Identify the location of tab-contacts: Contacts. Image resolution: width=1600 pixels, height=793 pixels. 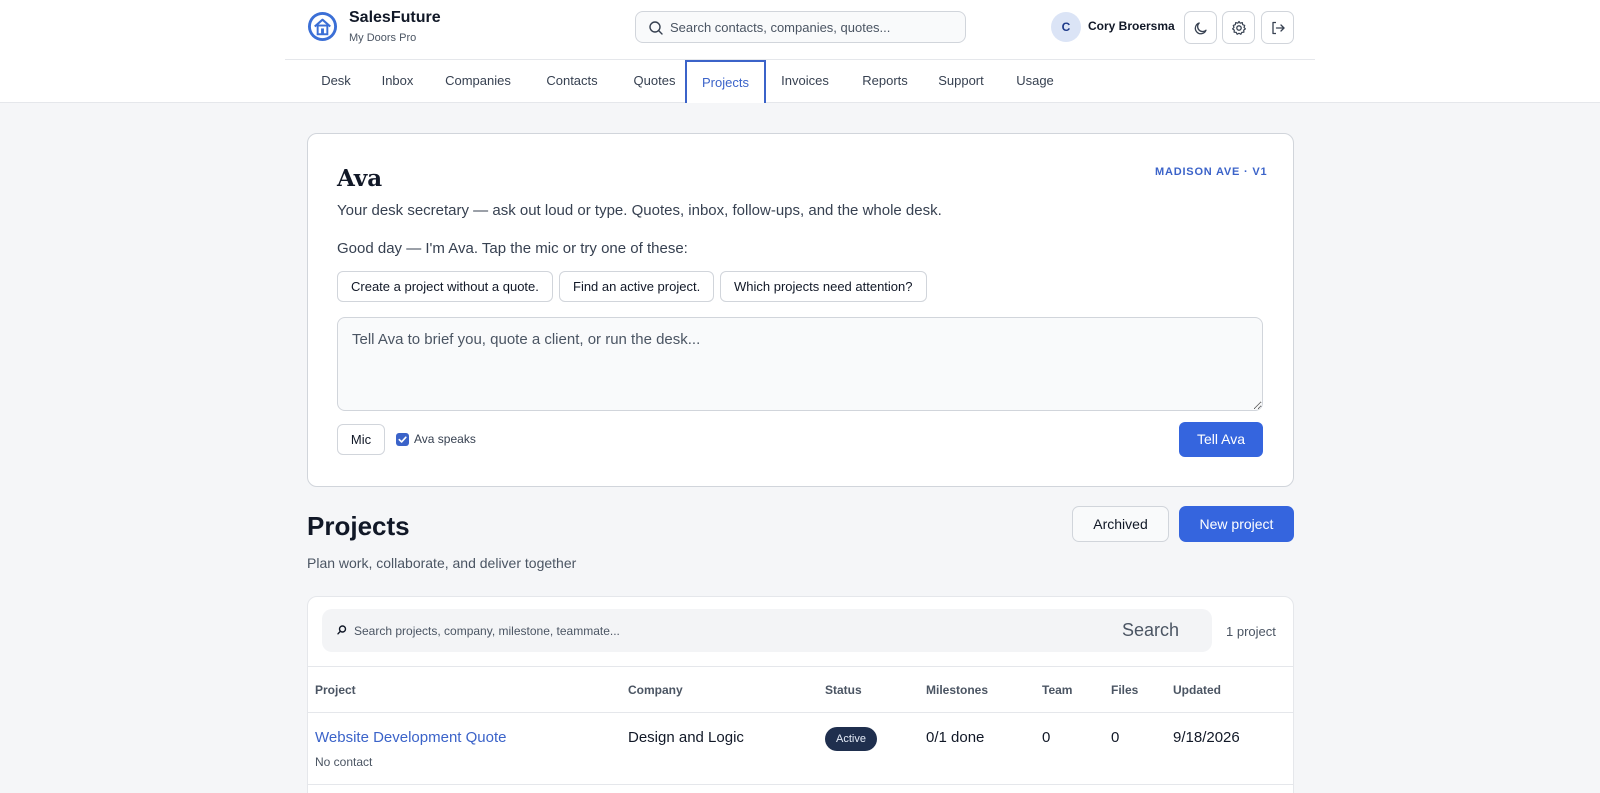
(572, 81).